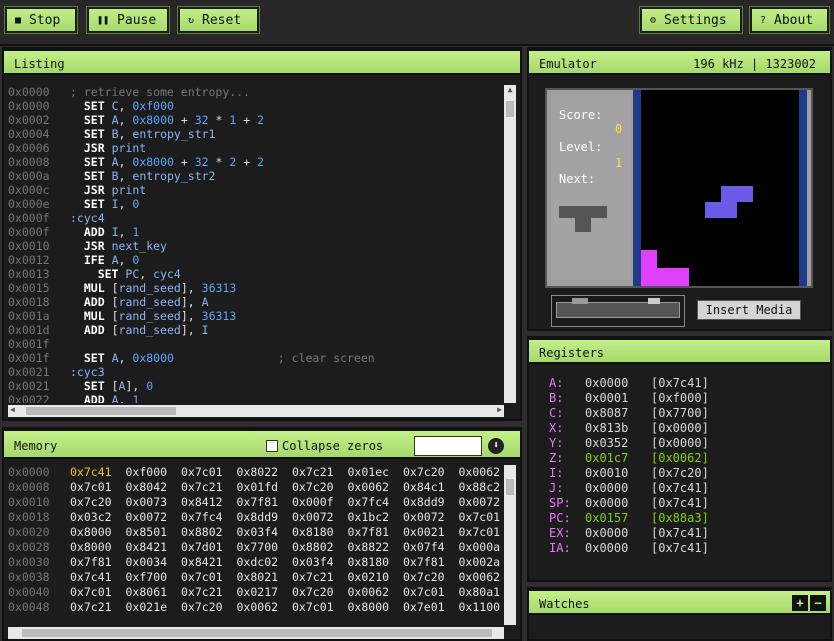  Describe the element at coordinates (41, 20) in the screenshot. I see `stop-button: ■ Stop` at that location.